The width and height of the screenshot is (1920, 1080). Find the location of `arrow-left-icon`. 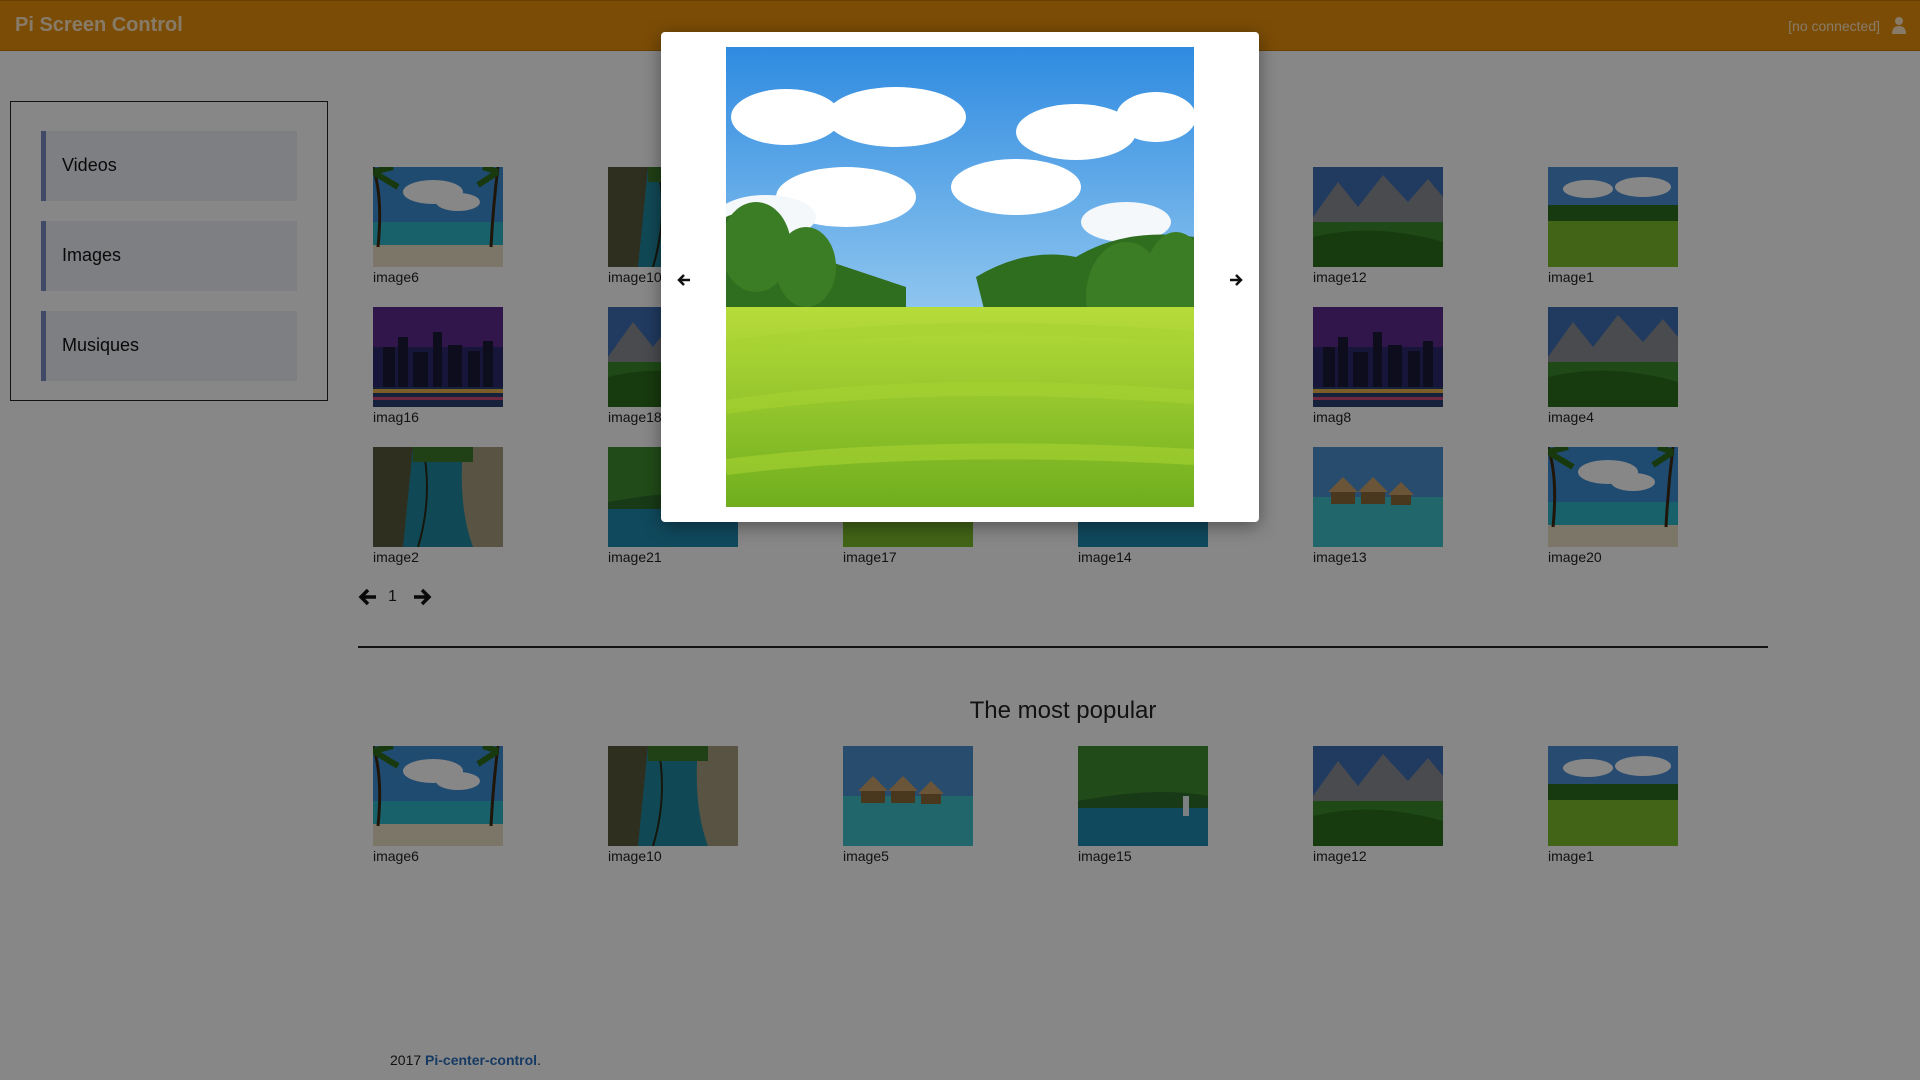

arrow-left-icon is located at coordinates (684, 280).